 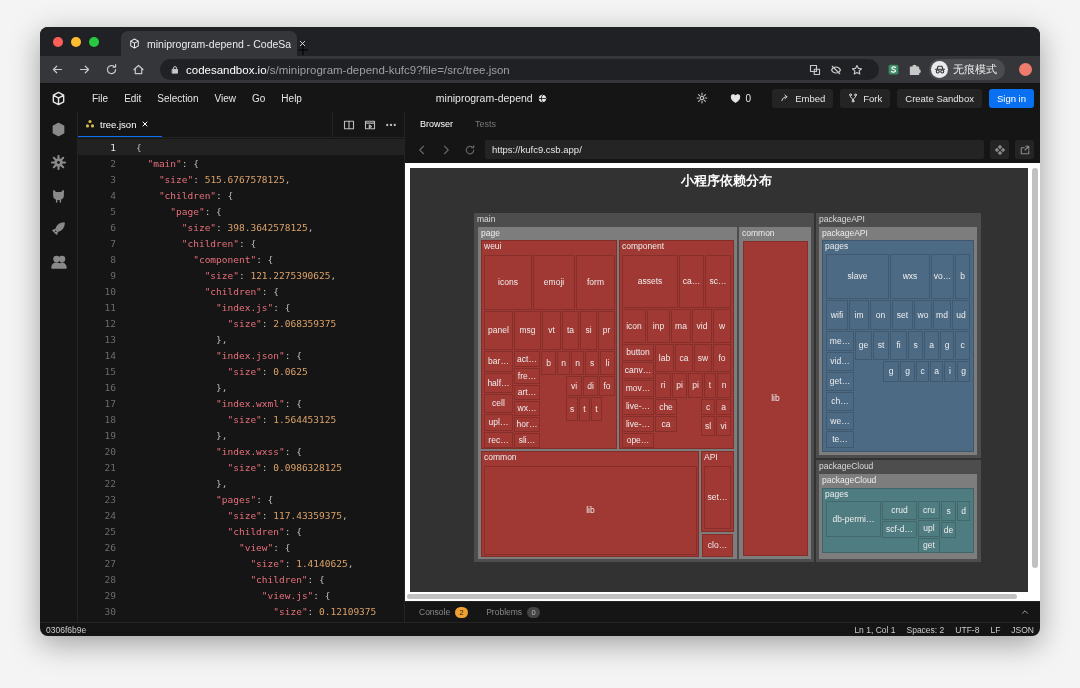 I want to click on treemap-cell: crud, so click(x=899, y=510).